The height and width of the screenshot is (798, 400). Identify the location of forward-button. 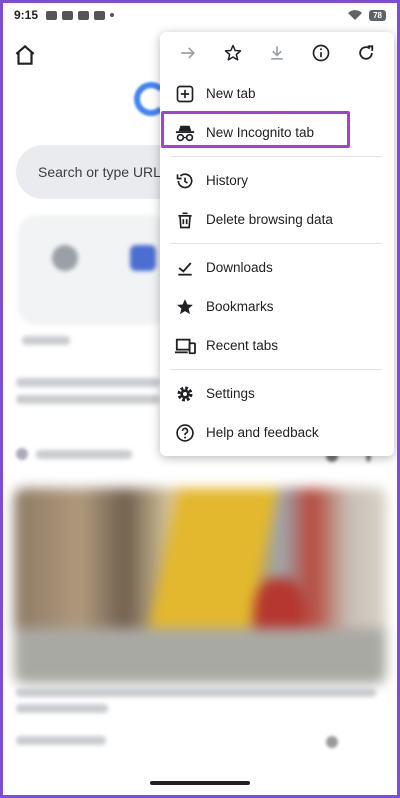
(188, 53).